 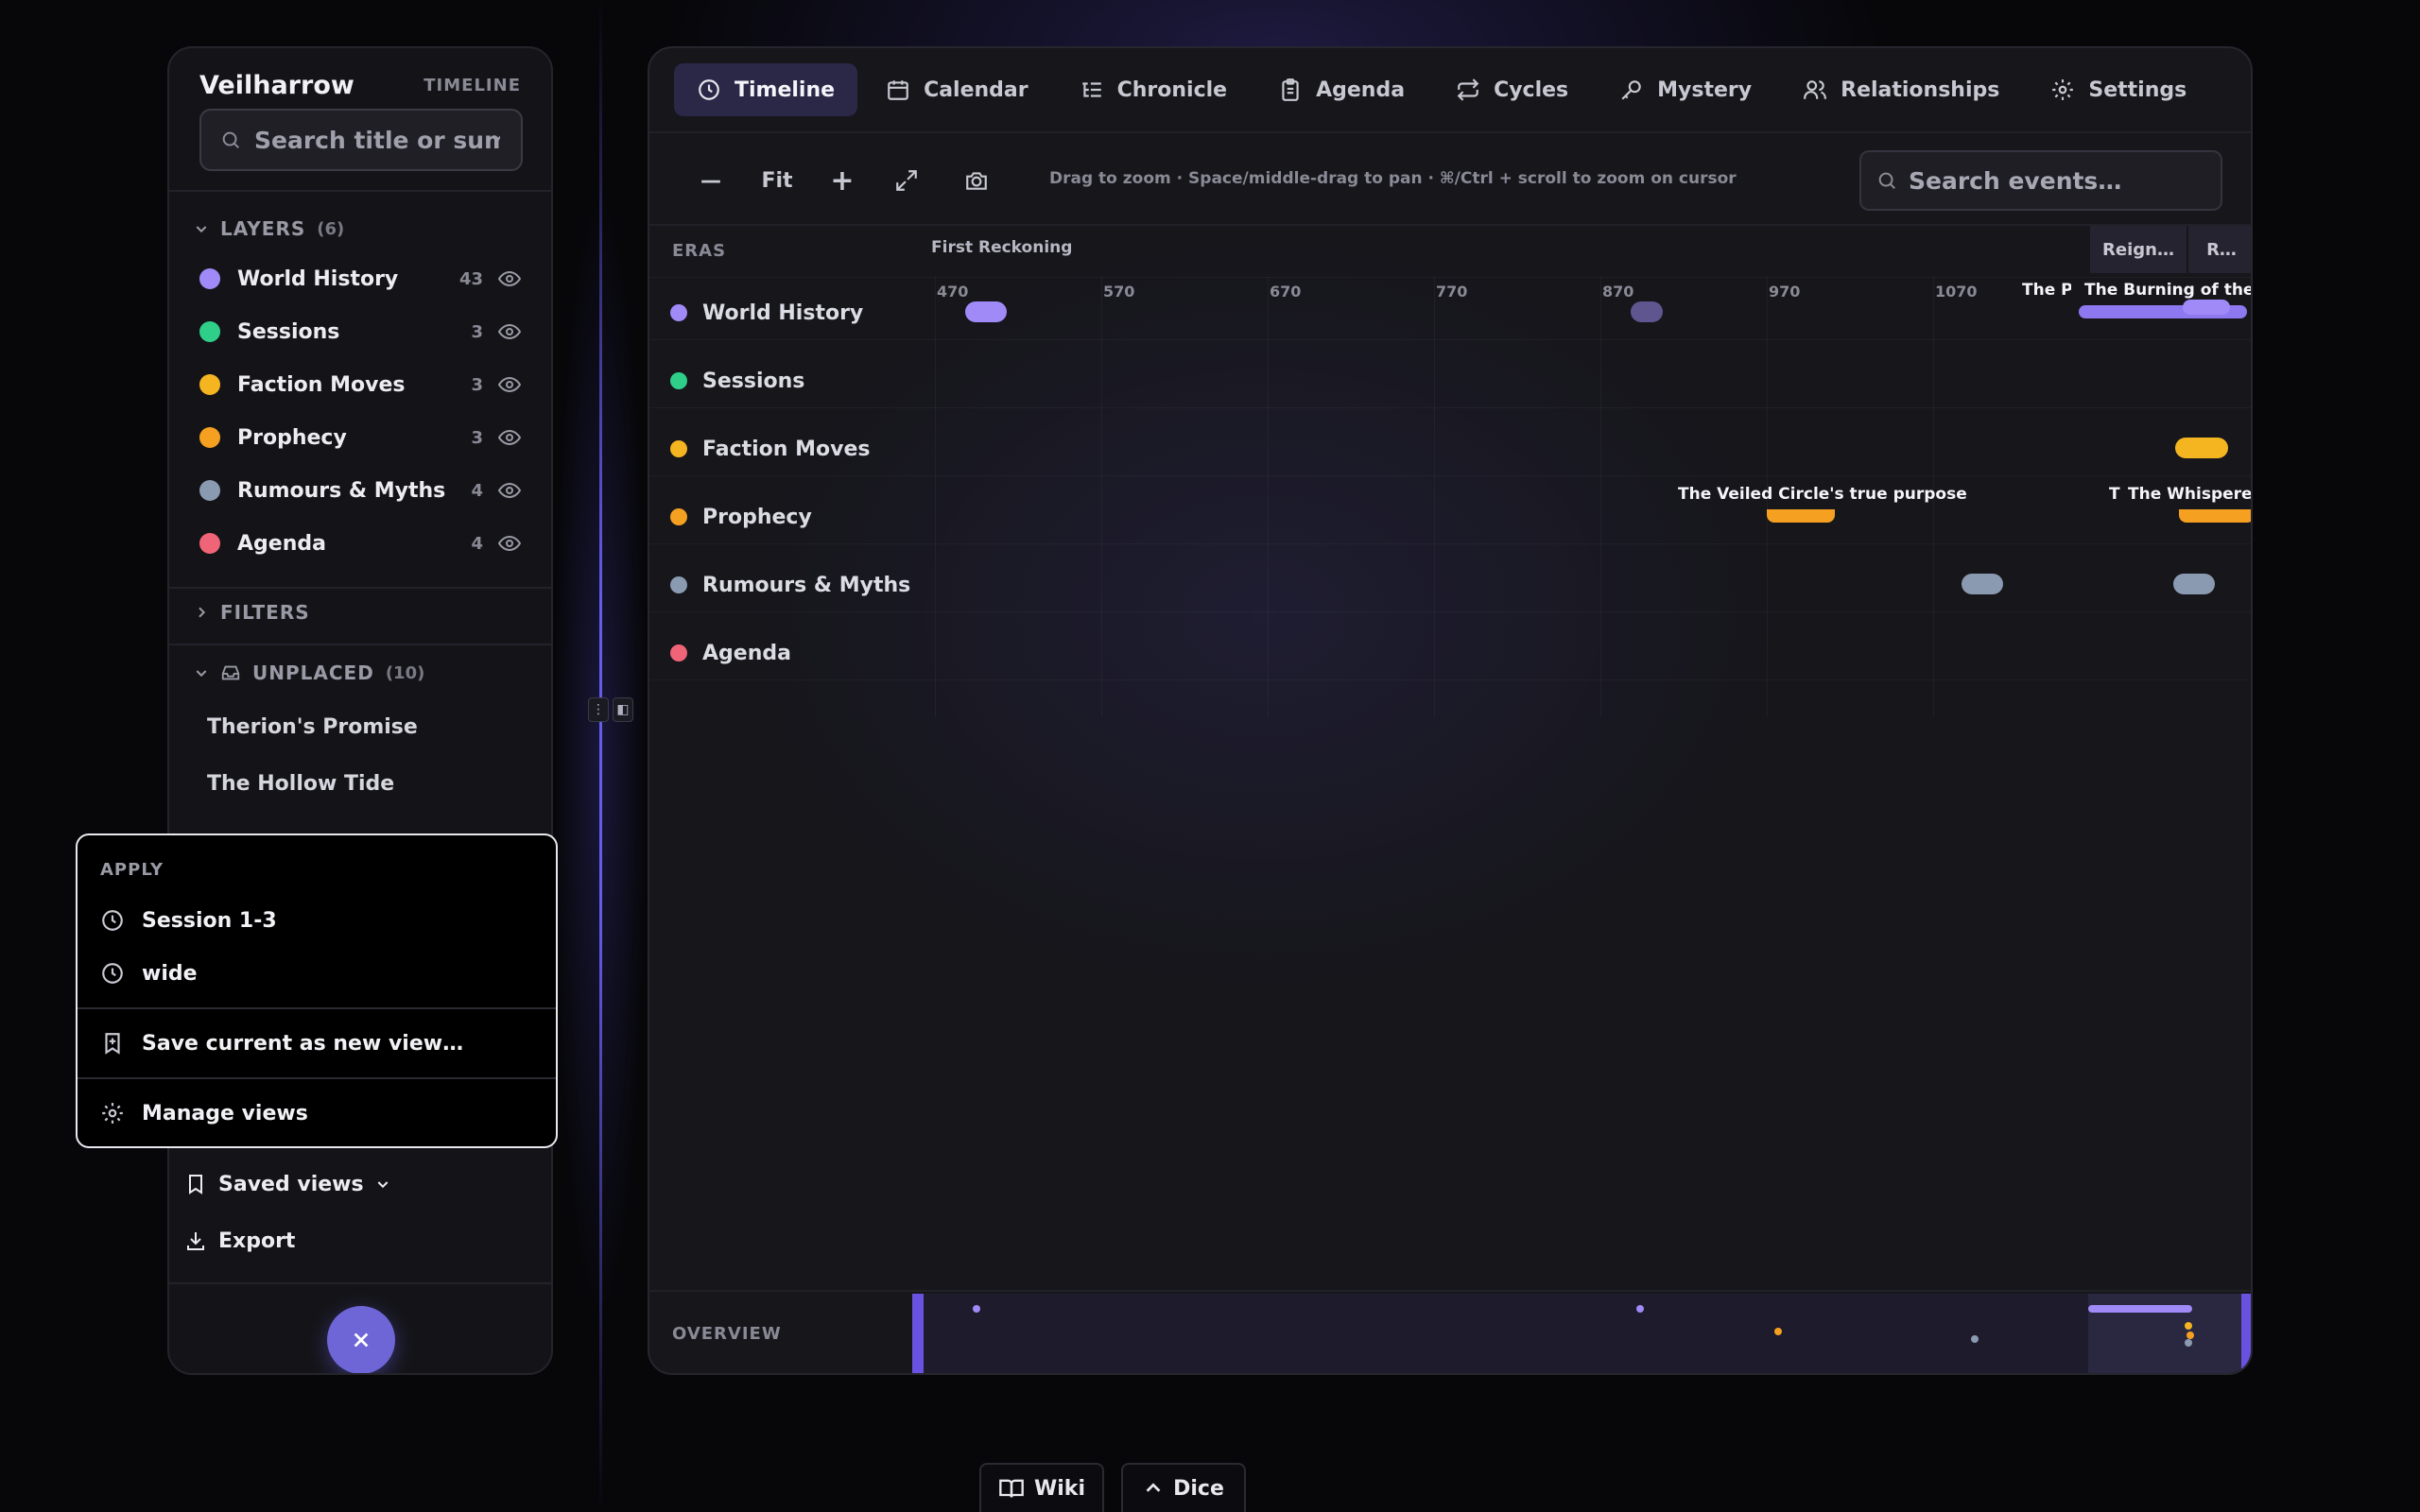 I want to click on drag-handle-icon: ⋮, so click(x=598, y=709).